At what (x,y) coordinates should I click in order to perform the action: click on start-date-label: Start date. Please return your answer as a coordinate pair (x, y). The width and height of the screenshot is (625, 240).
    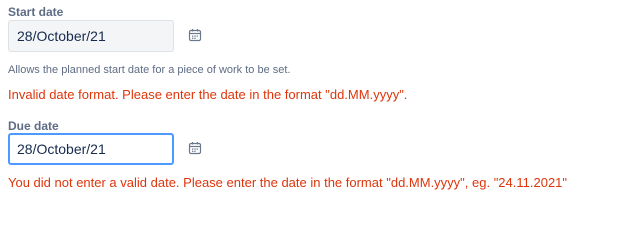
    Looking at the image, I should click on (36, 12).